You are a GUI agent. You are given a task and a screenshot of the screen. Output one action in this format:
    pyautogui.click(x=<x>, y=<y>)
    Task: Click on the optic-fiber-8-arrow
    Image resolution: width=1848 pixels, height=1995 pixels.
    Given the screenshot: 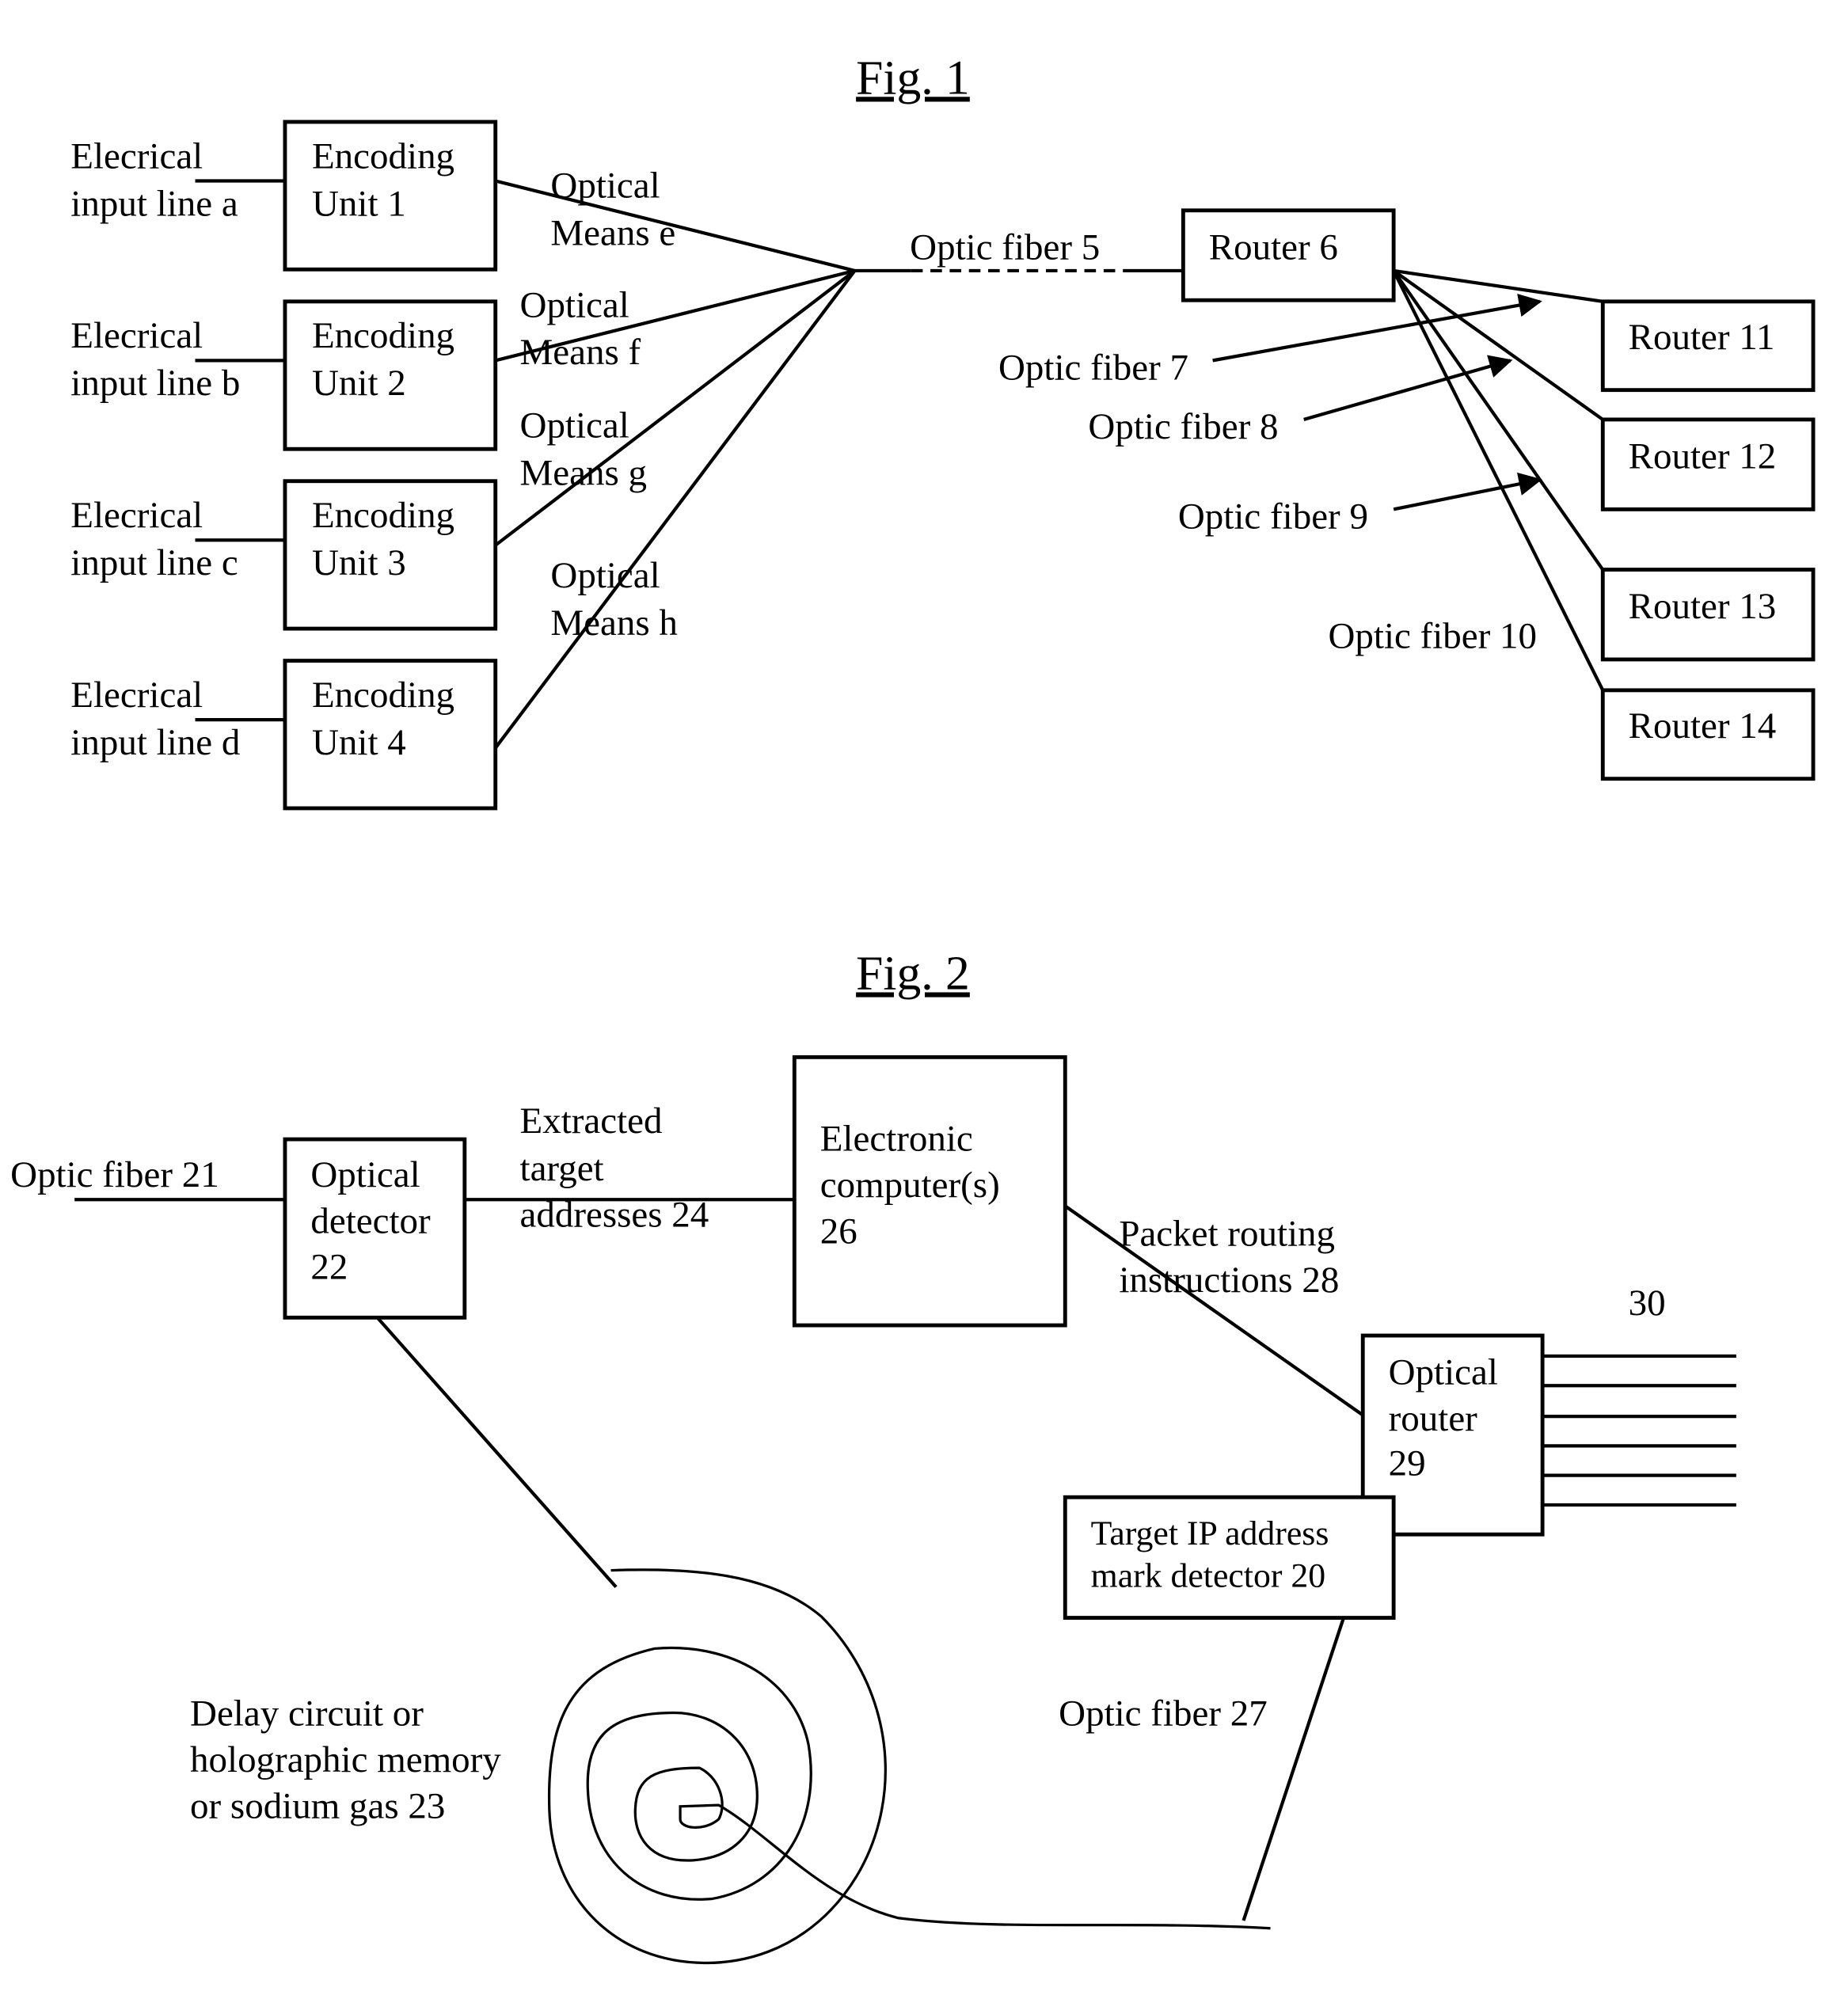 What is the action you would take?
    pyautogui.click(x=1408, y=388)
    